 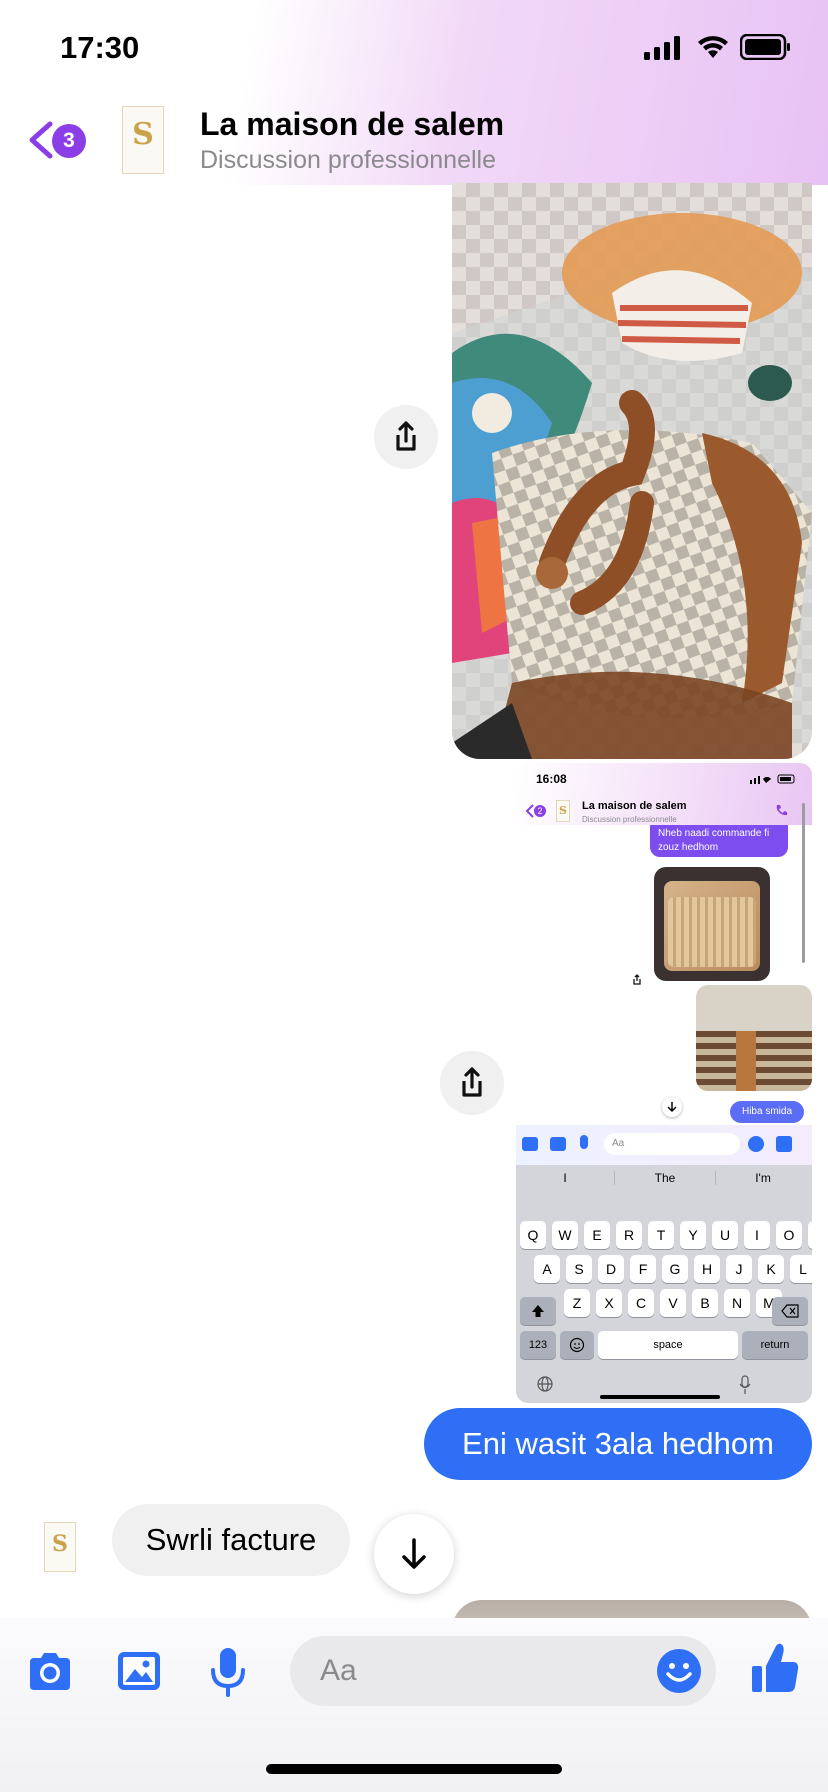 I want to click on backspace-icon, so click(x=790, y=1311).